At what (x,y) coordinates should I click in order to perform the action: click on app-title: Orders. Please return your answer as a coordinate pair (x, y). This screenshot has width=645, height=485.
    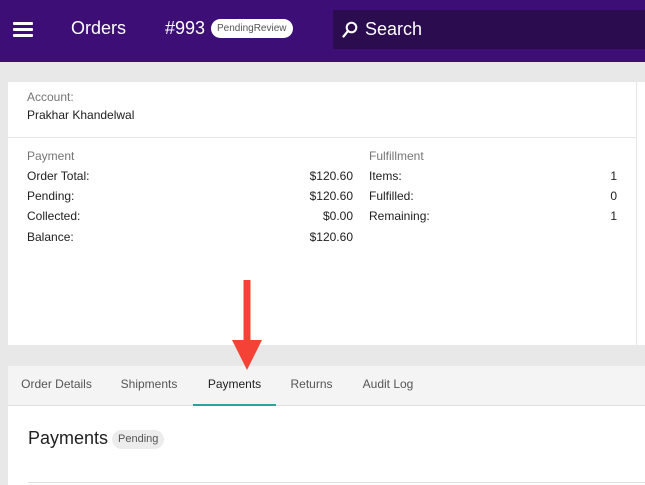
    Looking at the image, I should click on (99, 28).